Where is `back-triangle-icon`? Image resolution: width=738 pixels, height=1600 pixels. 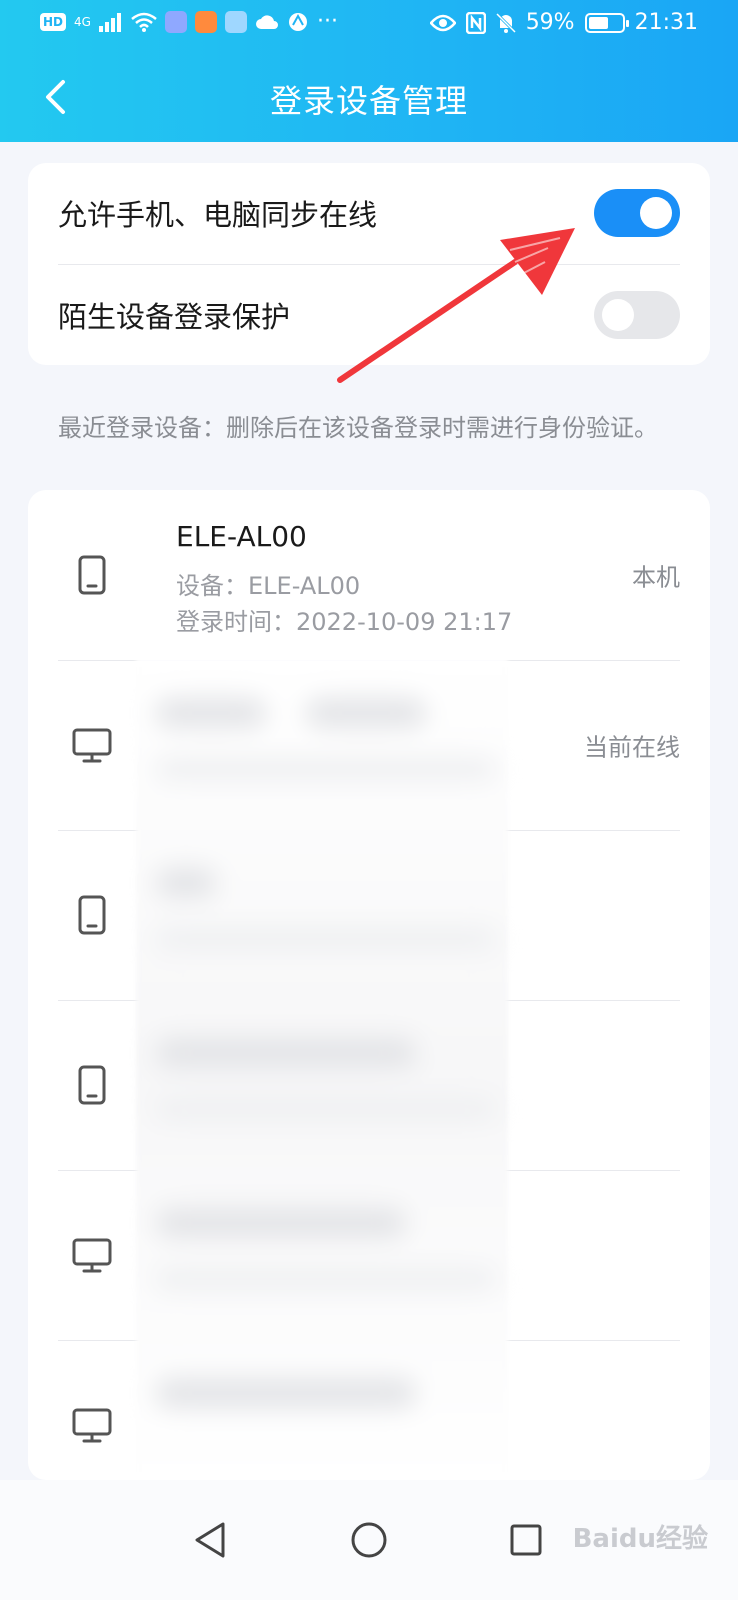 back-triangle-icon is located at coordinates (210, 1540).